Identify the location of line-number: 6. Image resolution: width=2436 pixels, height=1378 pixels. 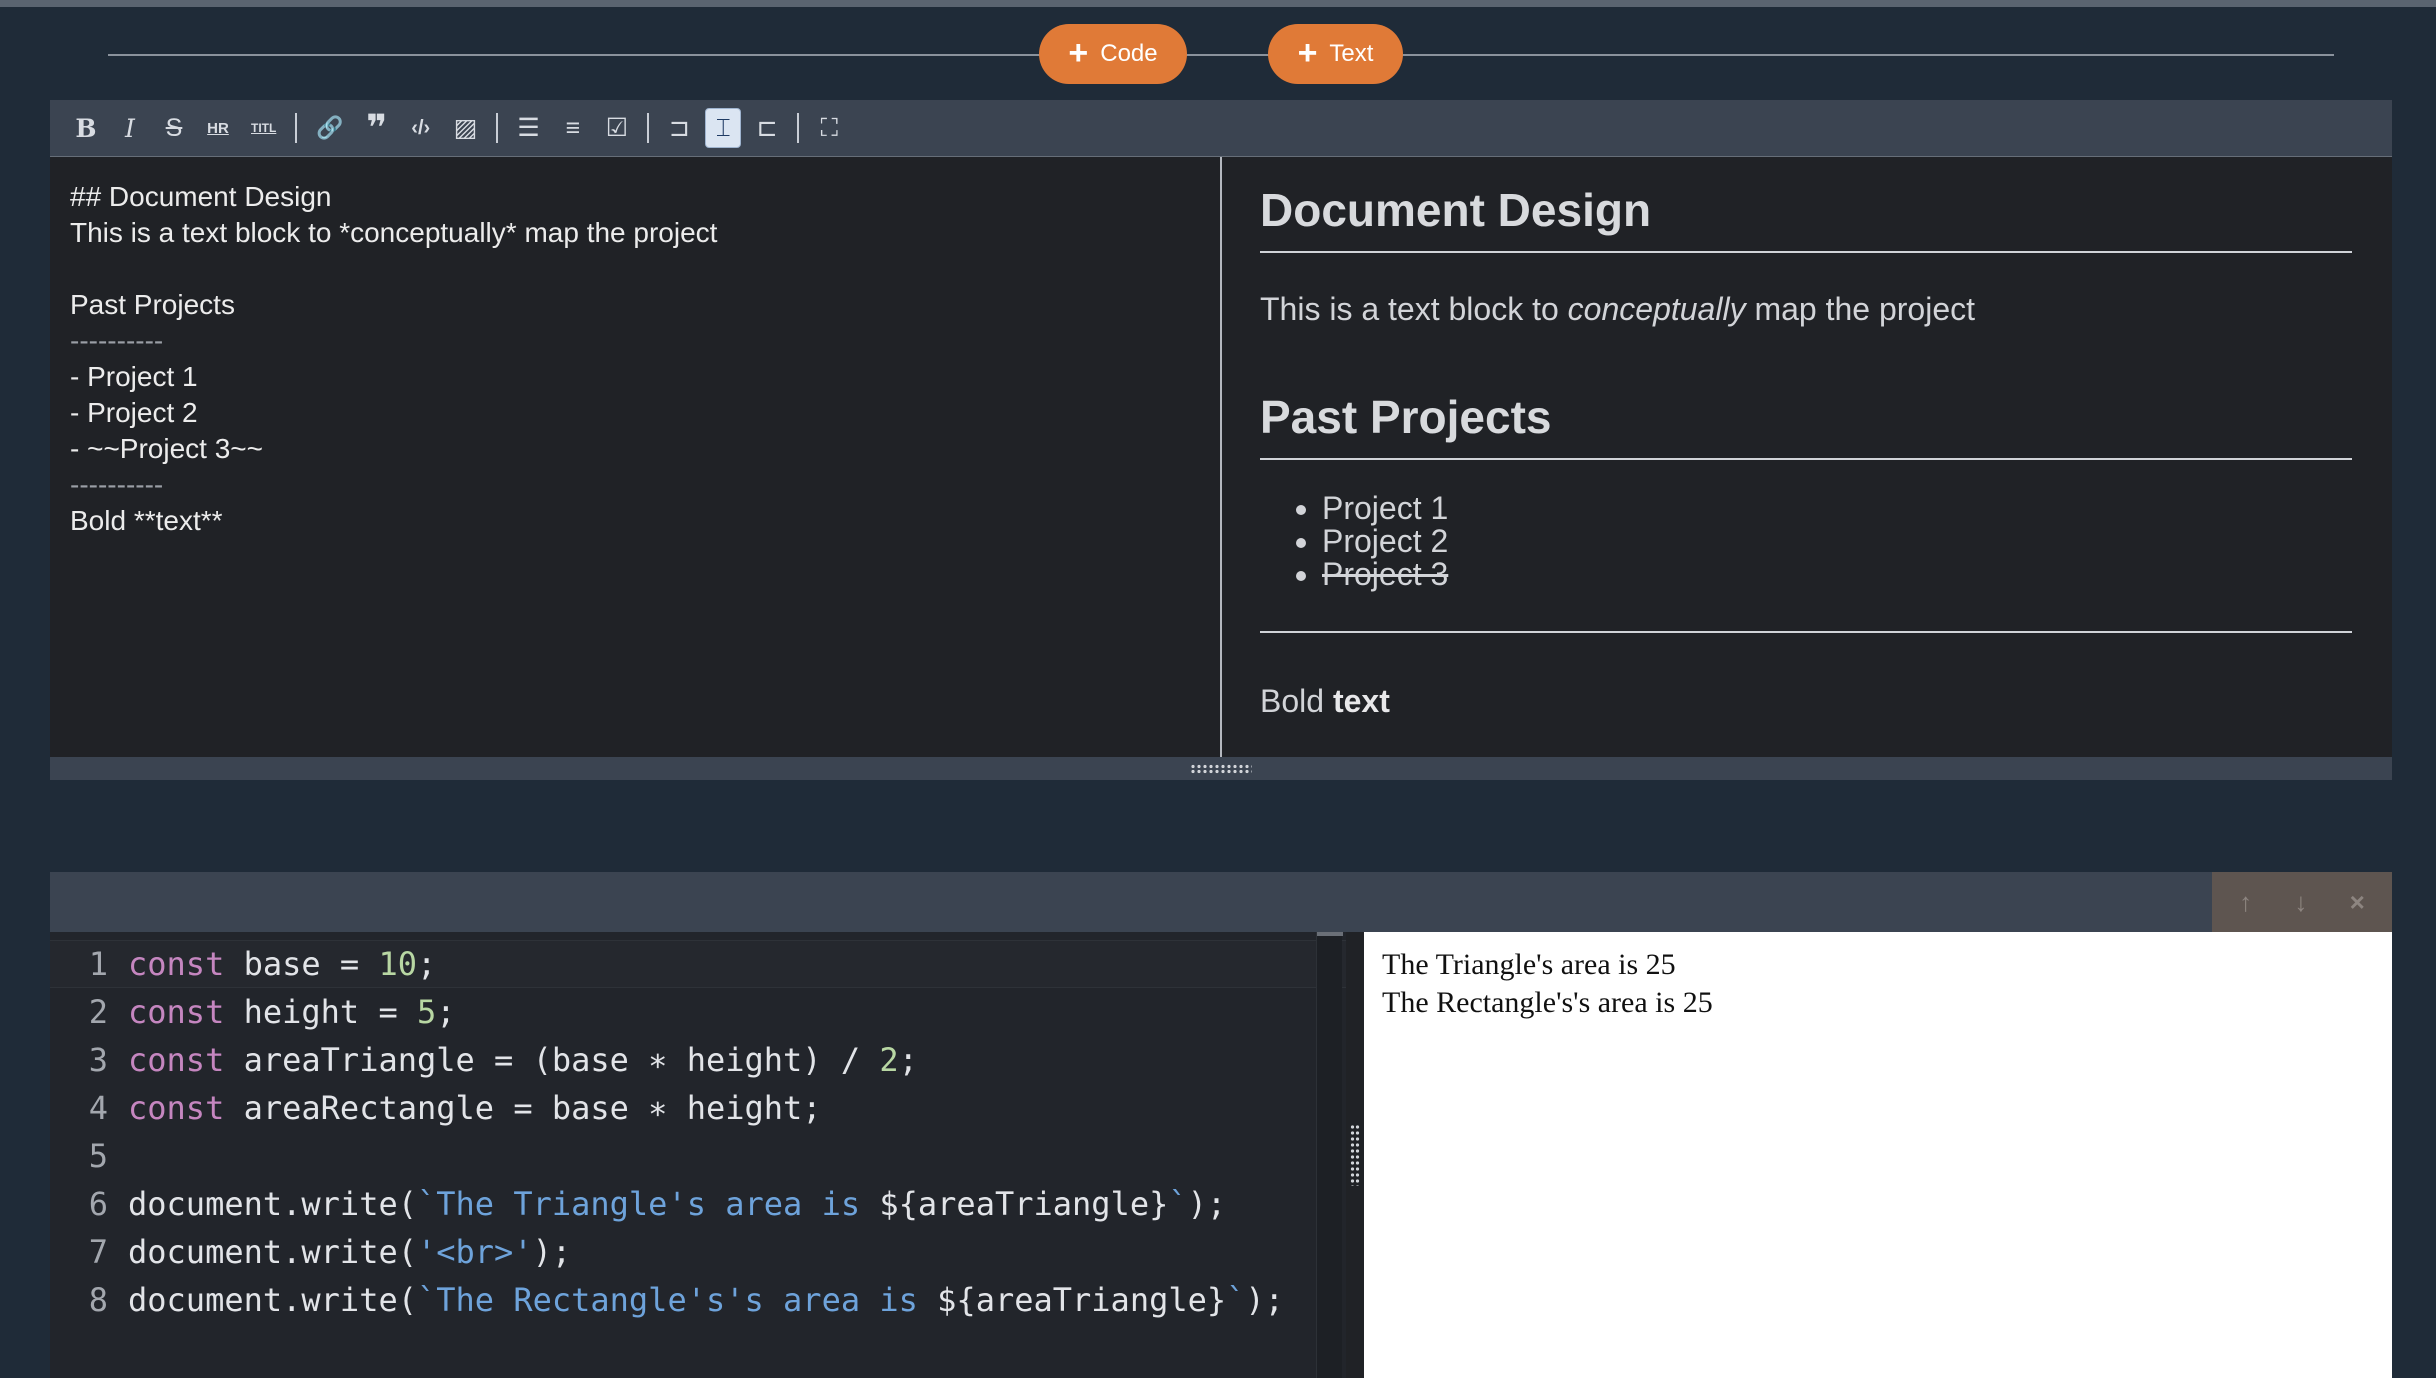
(98, 1204).